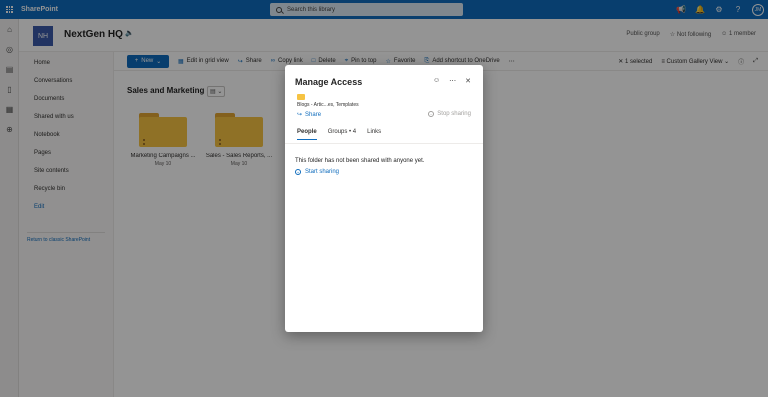  I want to click on close-icon: ✕, so click(468, 81).